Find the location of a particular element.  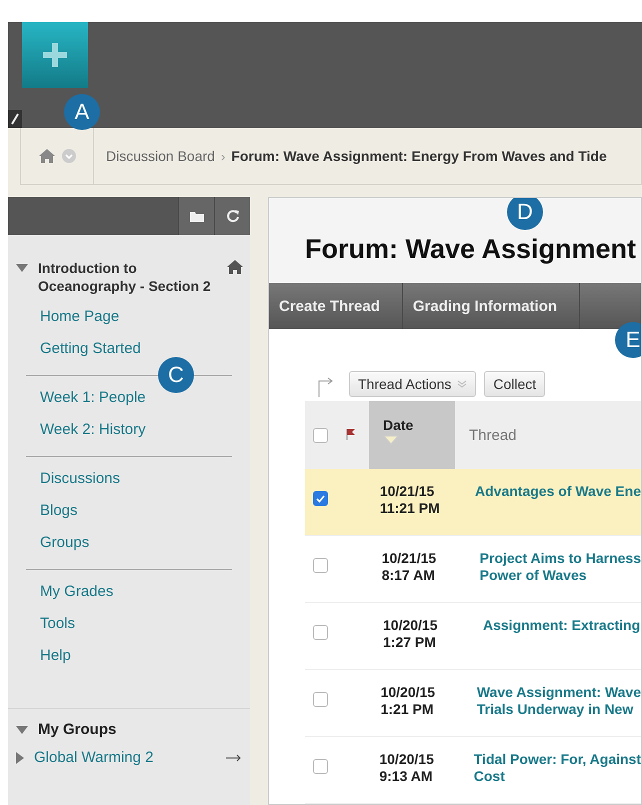

group-link: Global Warming 2 is located at coordinates (94, 758).